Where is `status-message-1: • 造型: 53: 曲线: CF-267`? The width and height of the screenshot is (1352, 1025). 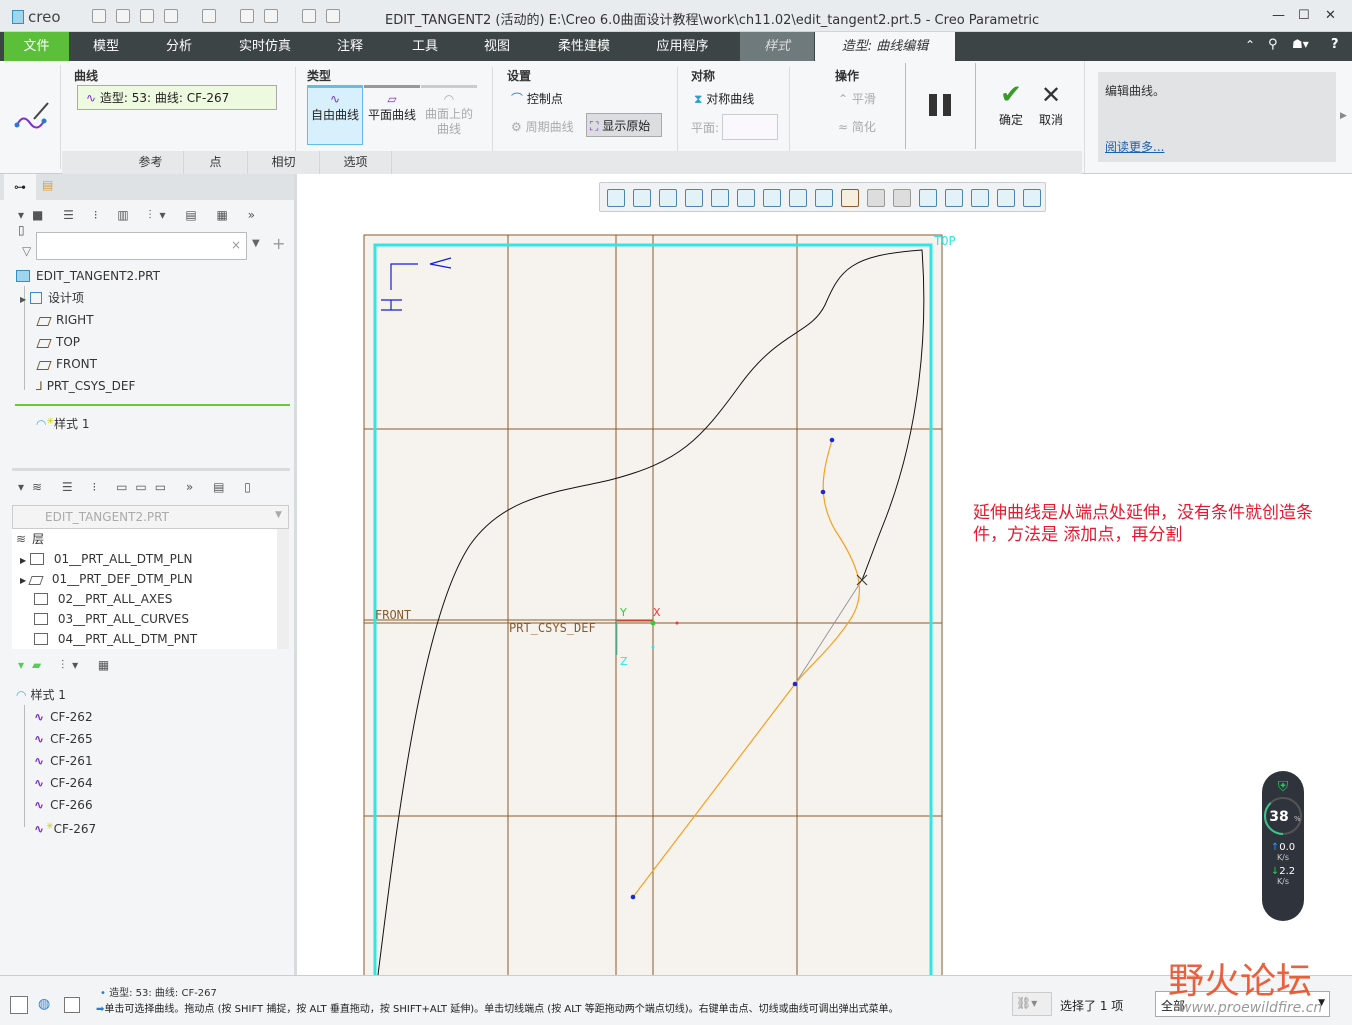
status-message-1: • 造型: 53: 曲线: CF-267 is located at coordinates (158, 993).